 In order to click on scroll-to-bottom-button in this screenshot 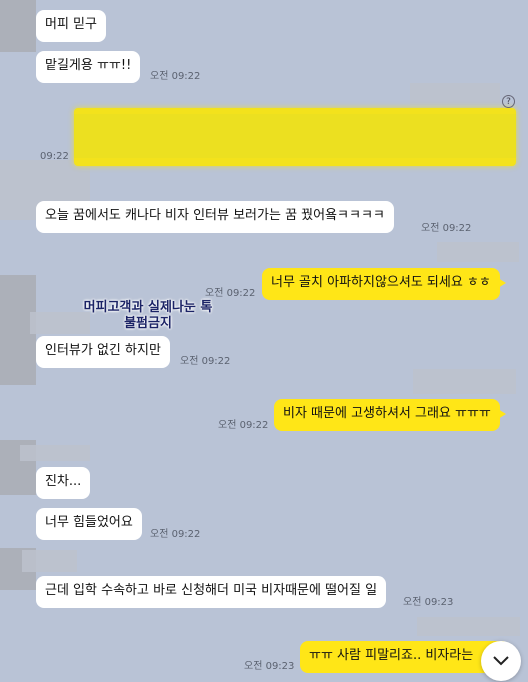, I will do `click(501, 661)`.